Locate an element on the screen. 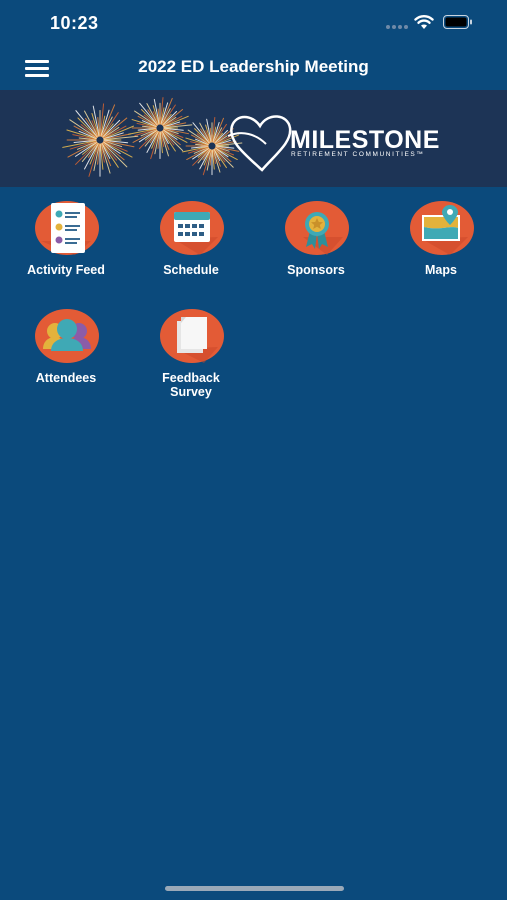 The width and height of the screenshot is (507, 900). page-title: 2022 ED Leadership Meeting is located at coordinates (253, 66).